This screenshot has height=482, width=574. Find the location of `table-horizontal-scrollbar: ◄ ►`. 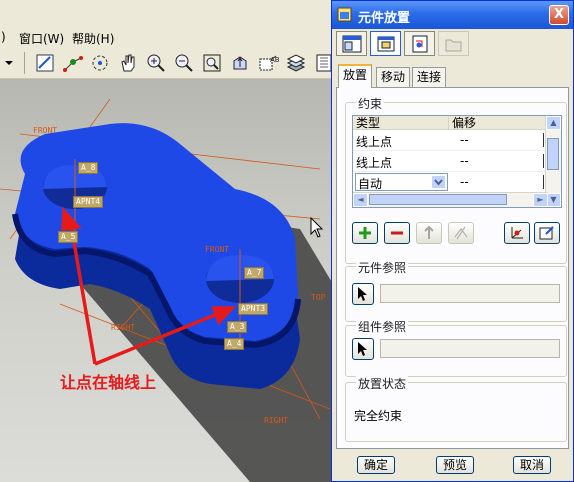

table-horizontal-scrollbar: ◄ ► is located at coordinates (450, 199).